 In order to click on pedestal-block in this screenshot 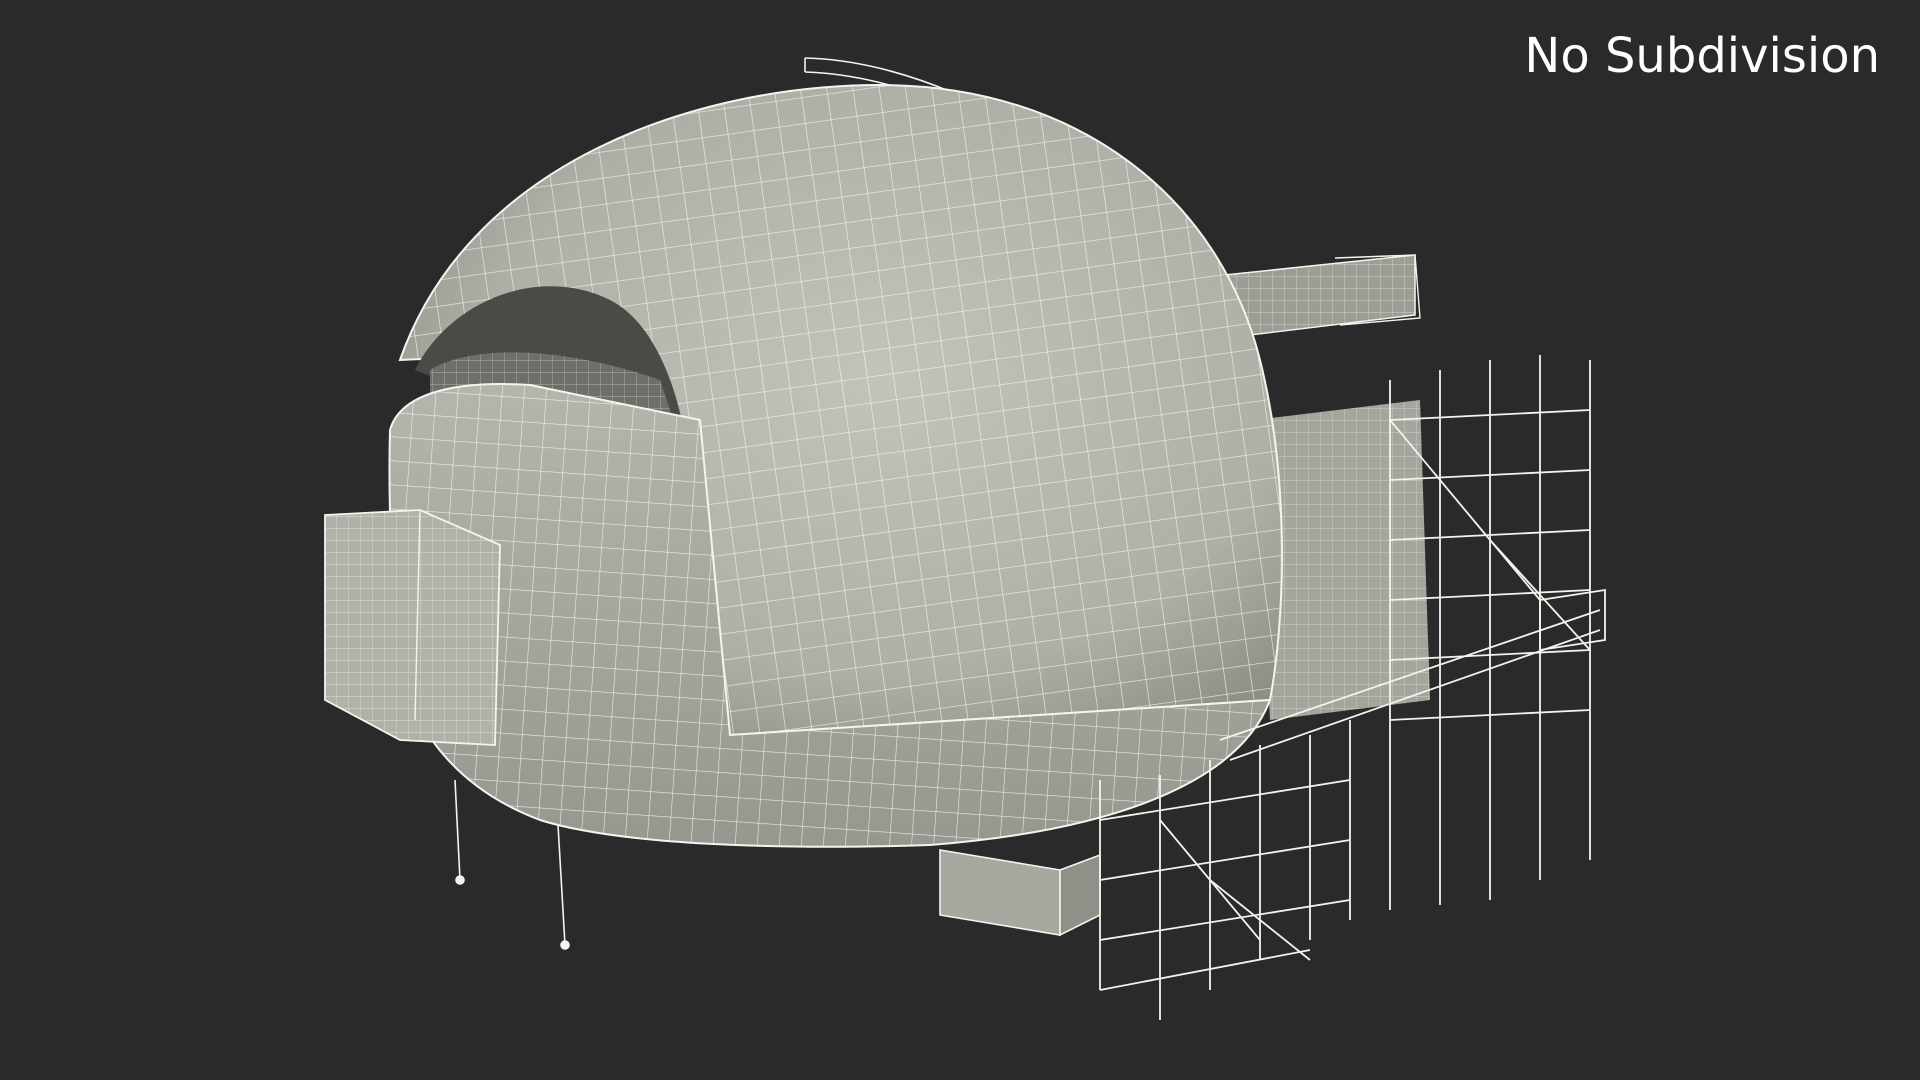, I will do `click(1020, 893)`.